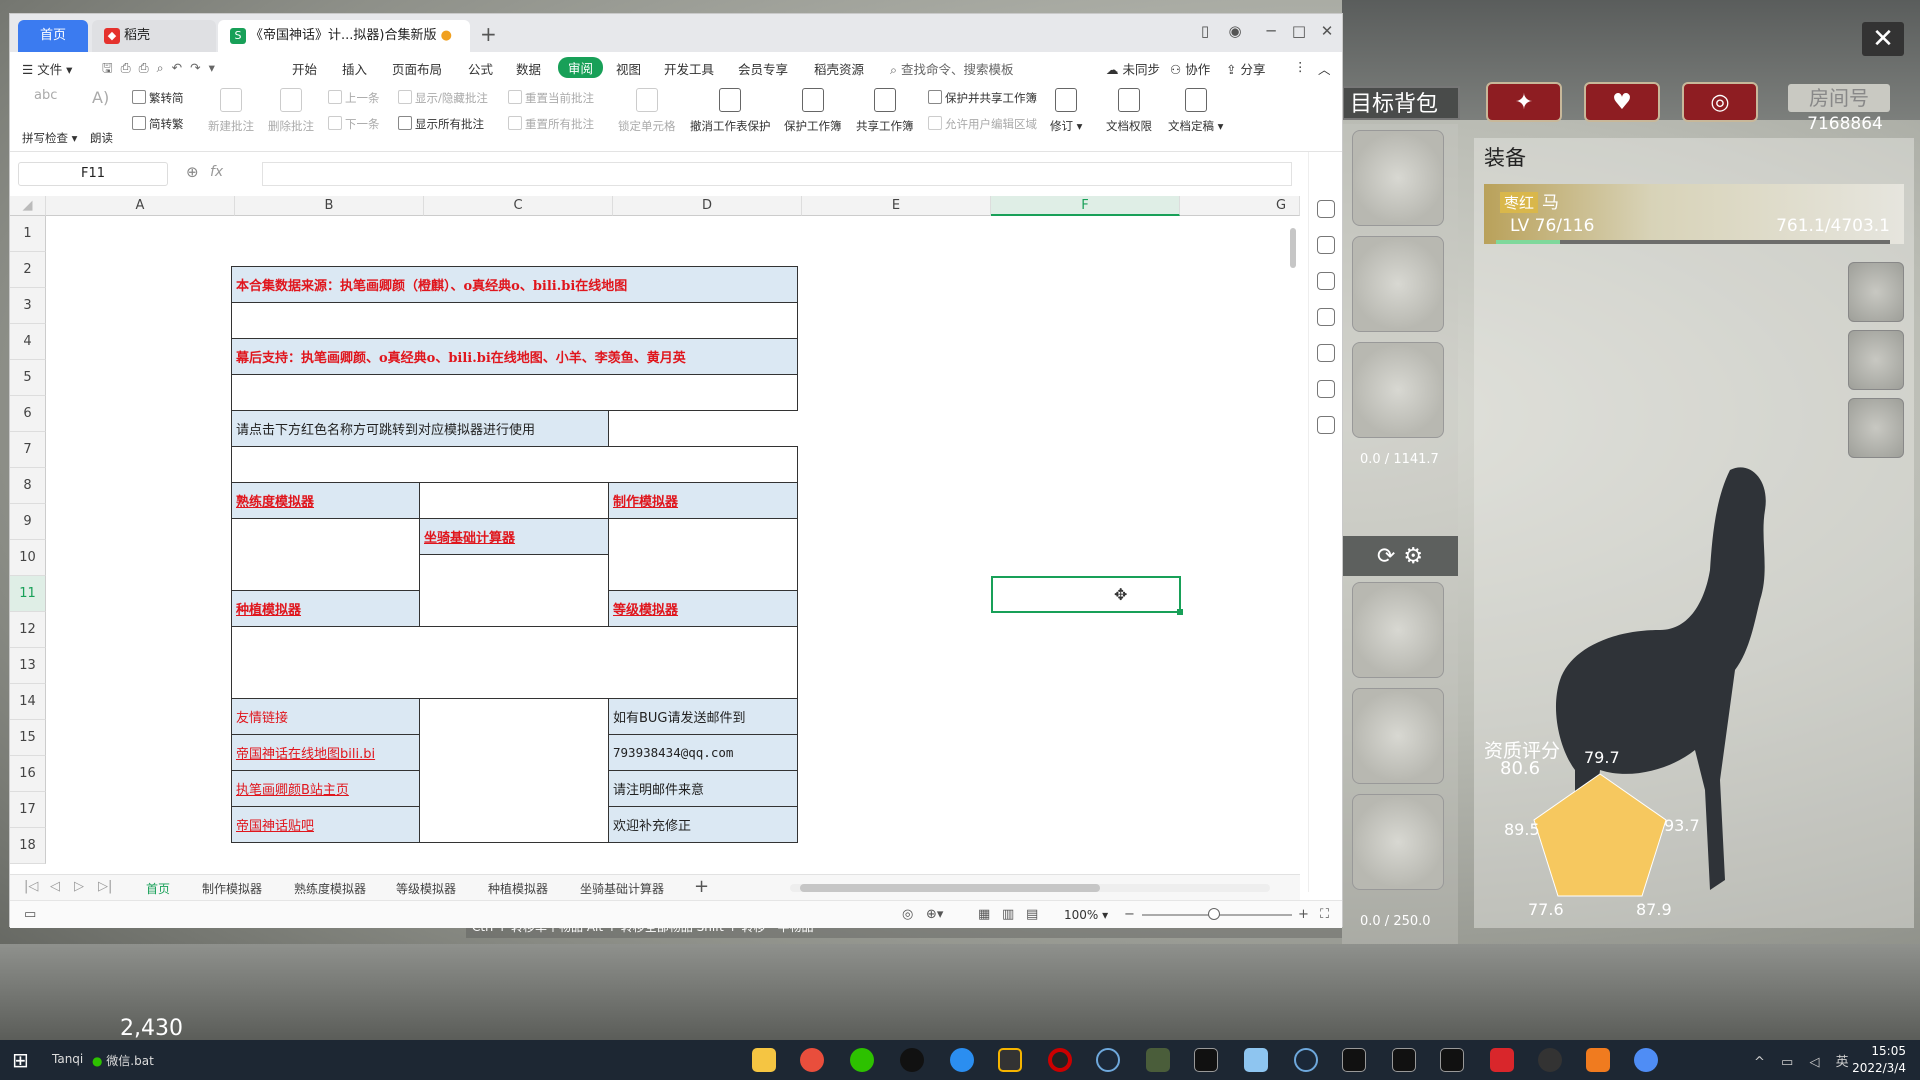 Image resolution: width=1920 pixels, height=1080 pixels. I want to click on help-icon, so click(1326, 353).